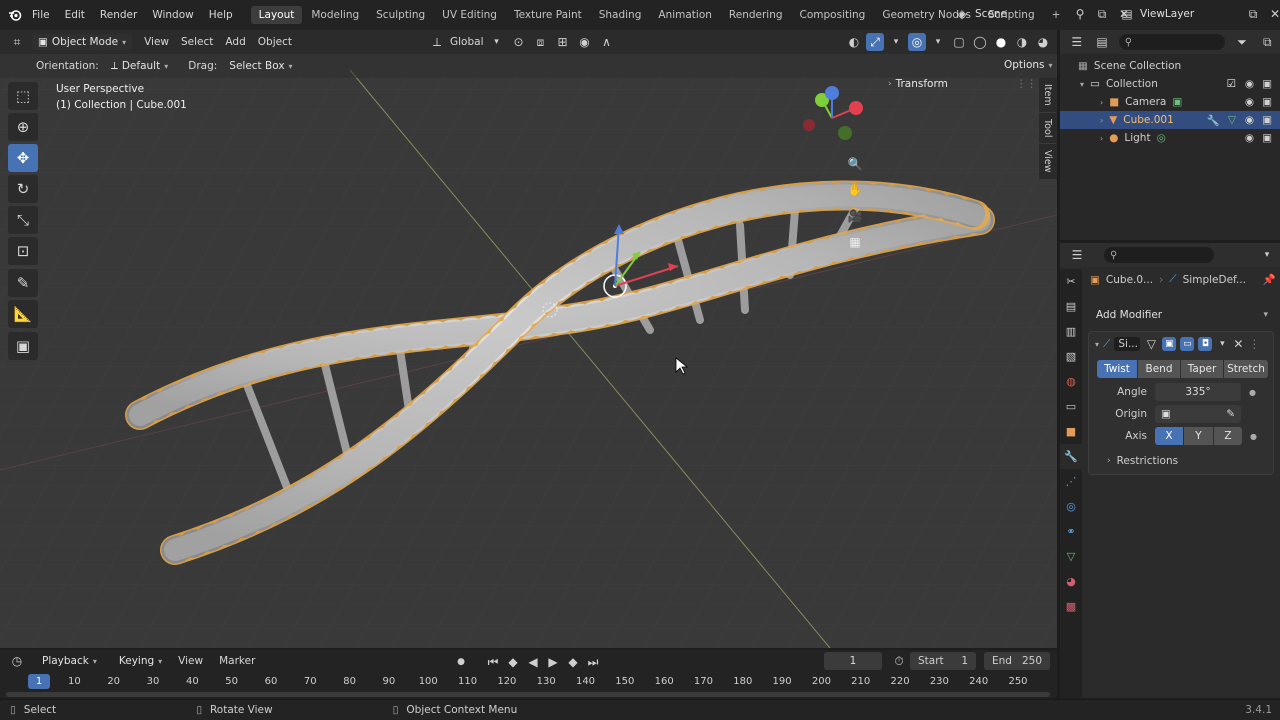  What do you see at coordinates (1026, 84) in the screenshot?
I see `drag-handle-icon: ⋮⋮` at bounding box center [1026, 84].